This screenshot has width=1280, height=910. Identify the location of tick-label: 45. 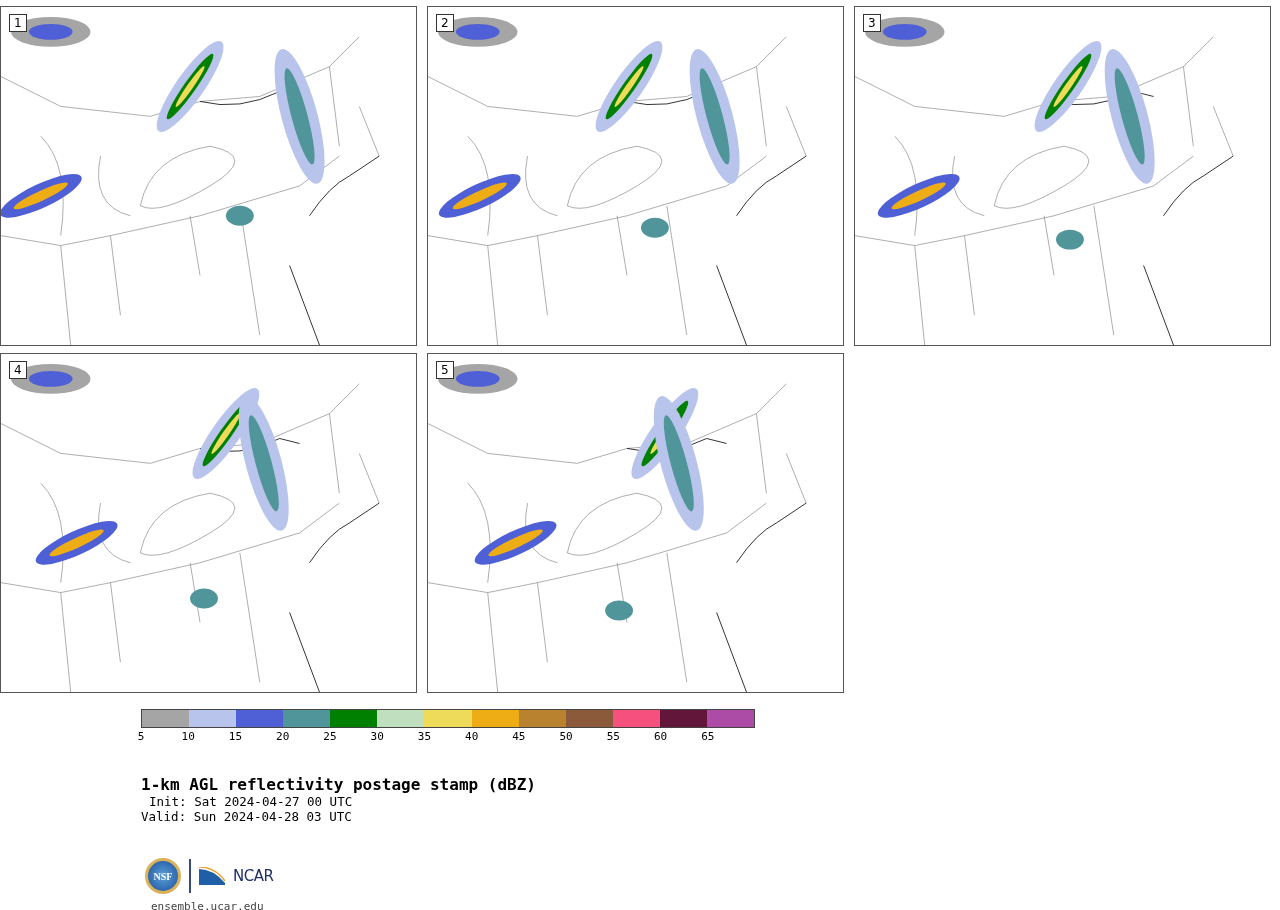
(519, 736).